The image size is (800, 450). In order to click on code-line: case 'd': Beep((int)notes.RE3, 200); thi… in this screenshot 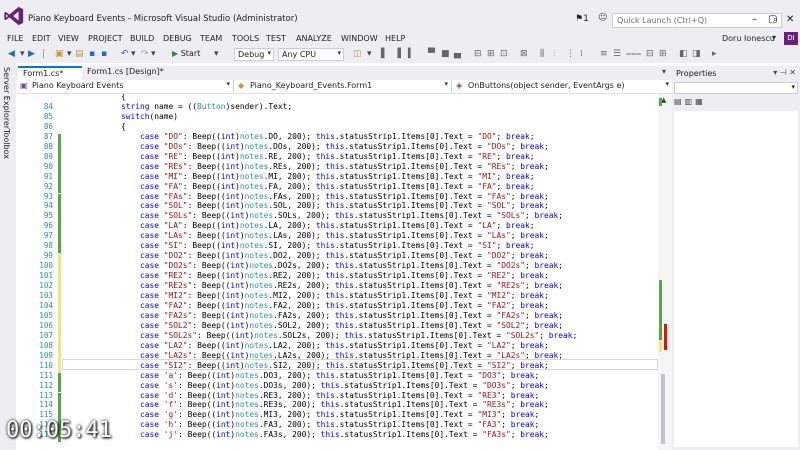, I will do `click(340, 395)`.